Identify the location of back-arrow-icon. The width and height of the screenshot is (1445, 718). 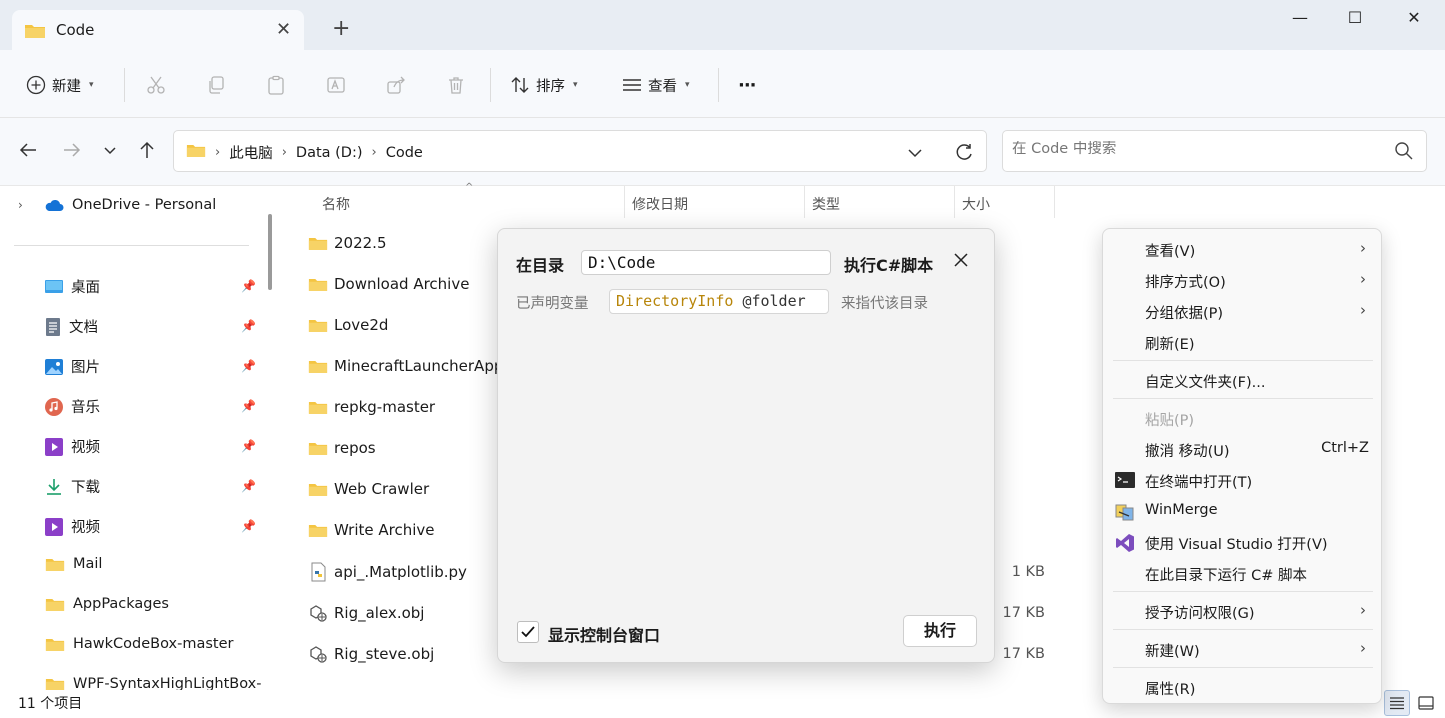
(28, 152).